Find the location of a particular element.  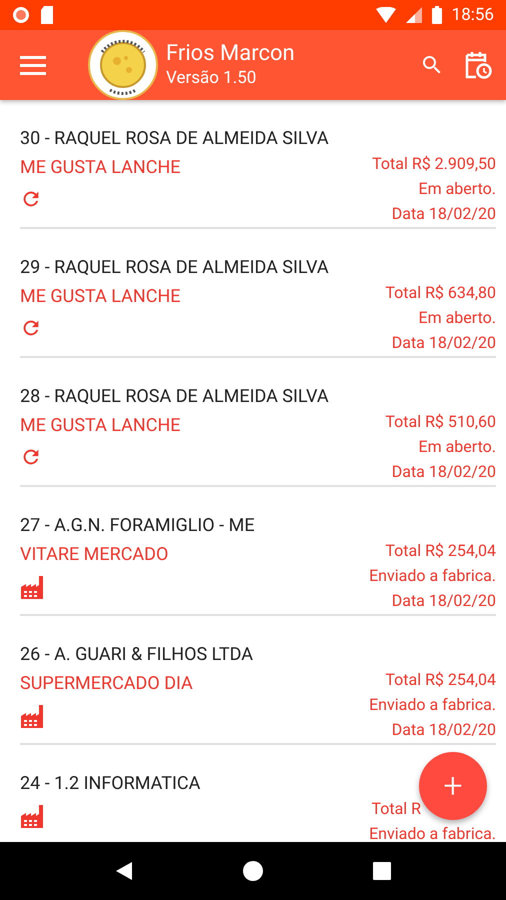

cheese-logo-icon is located at coordinates (123, 65).